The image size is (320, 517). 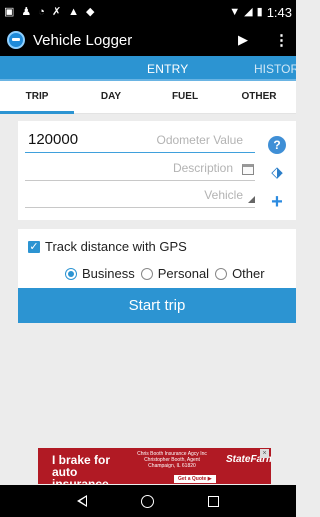 I want to click on tab-entry: ENTRY, so click(x=167, y=69).